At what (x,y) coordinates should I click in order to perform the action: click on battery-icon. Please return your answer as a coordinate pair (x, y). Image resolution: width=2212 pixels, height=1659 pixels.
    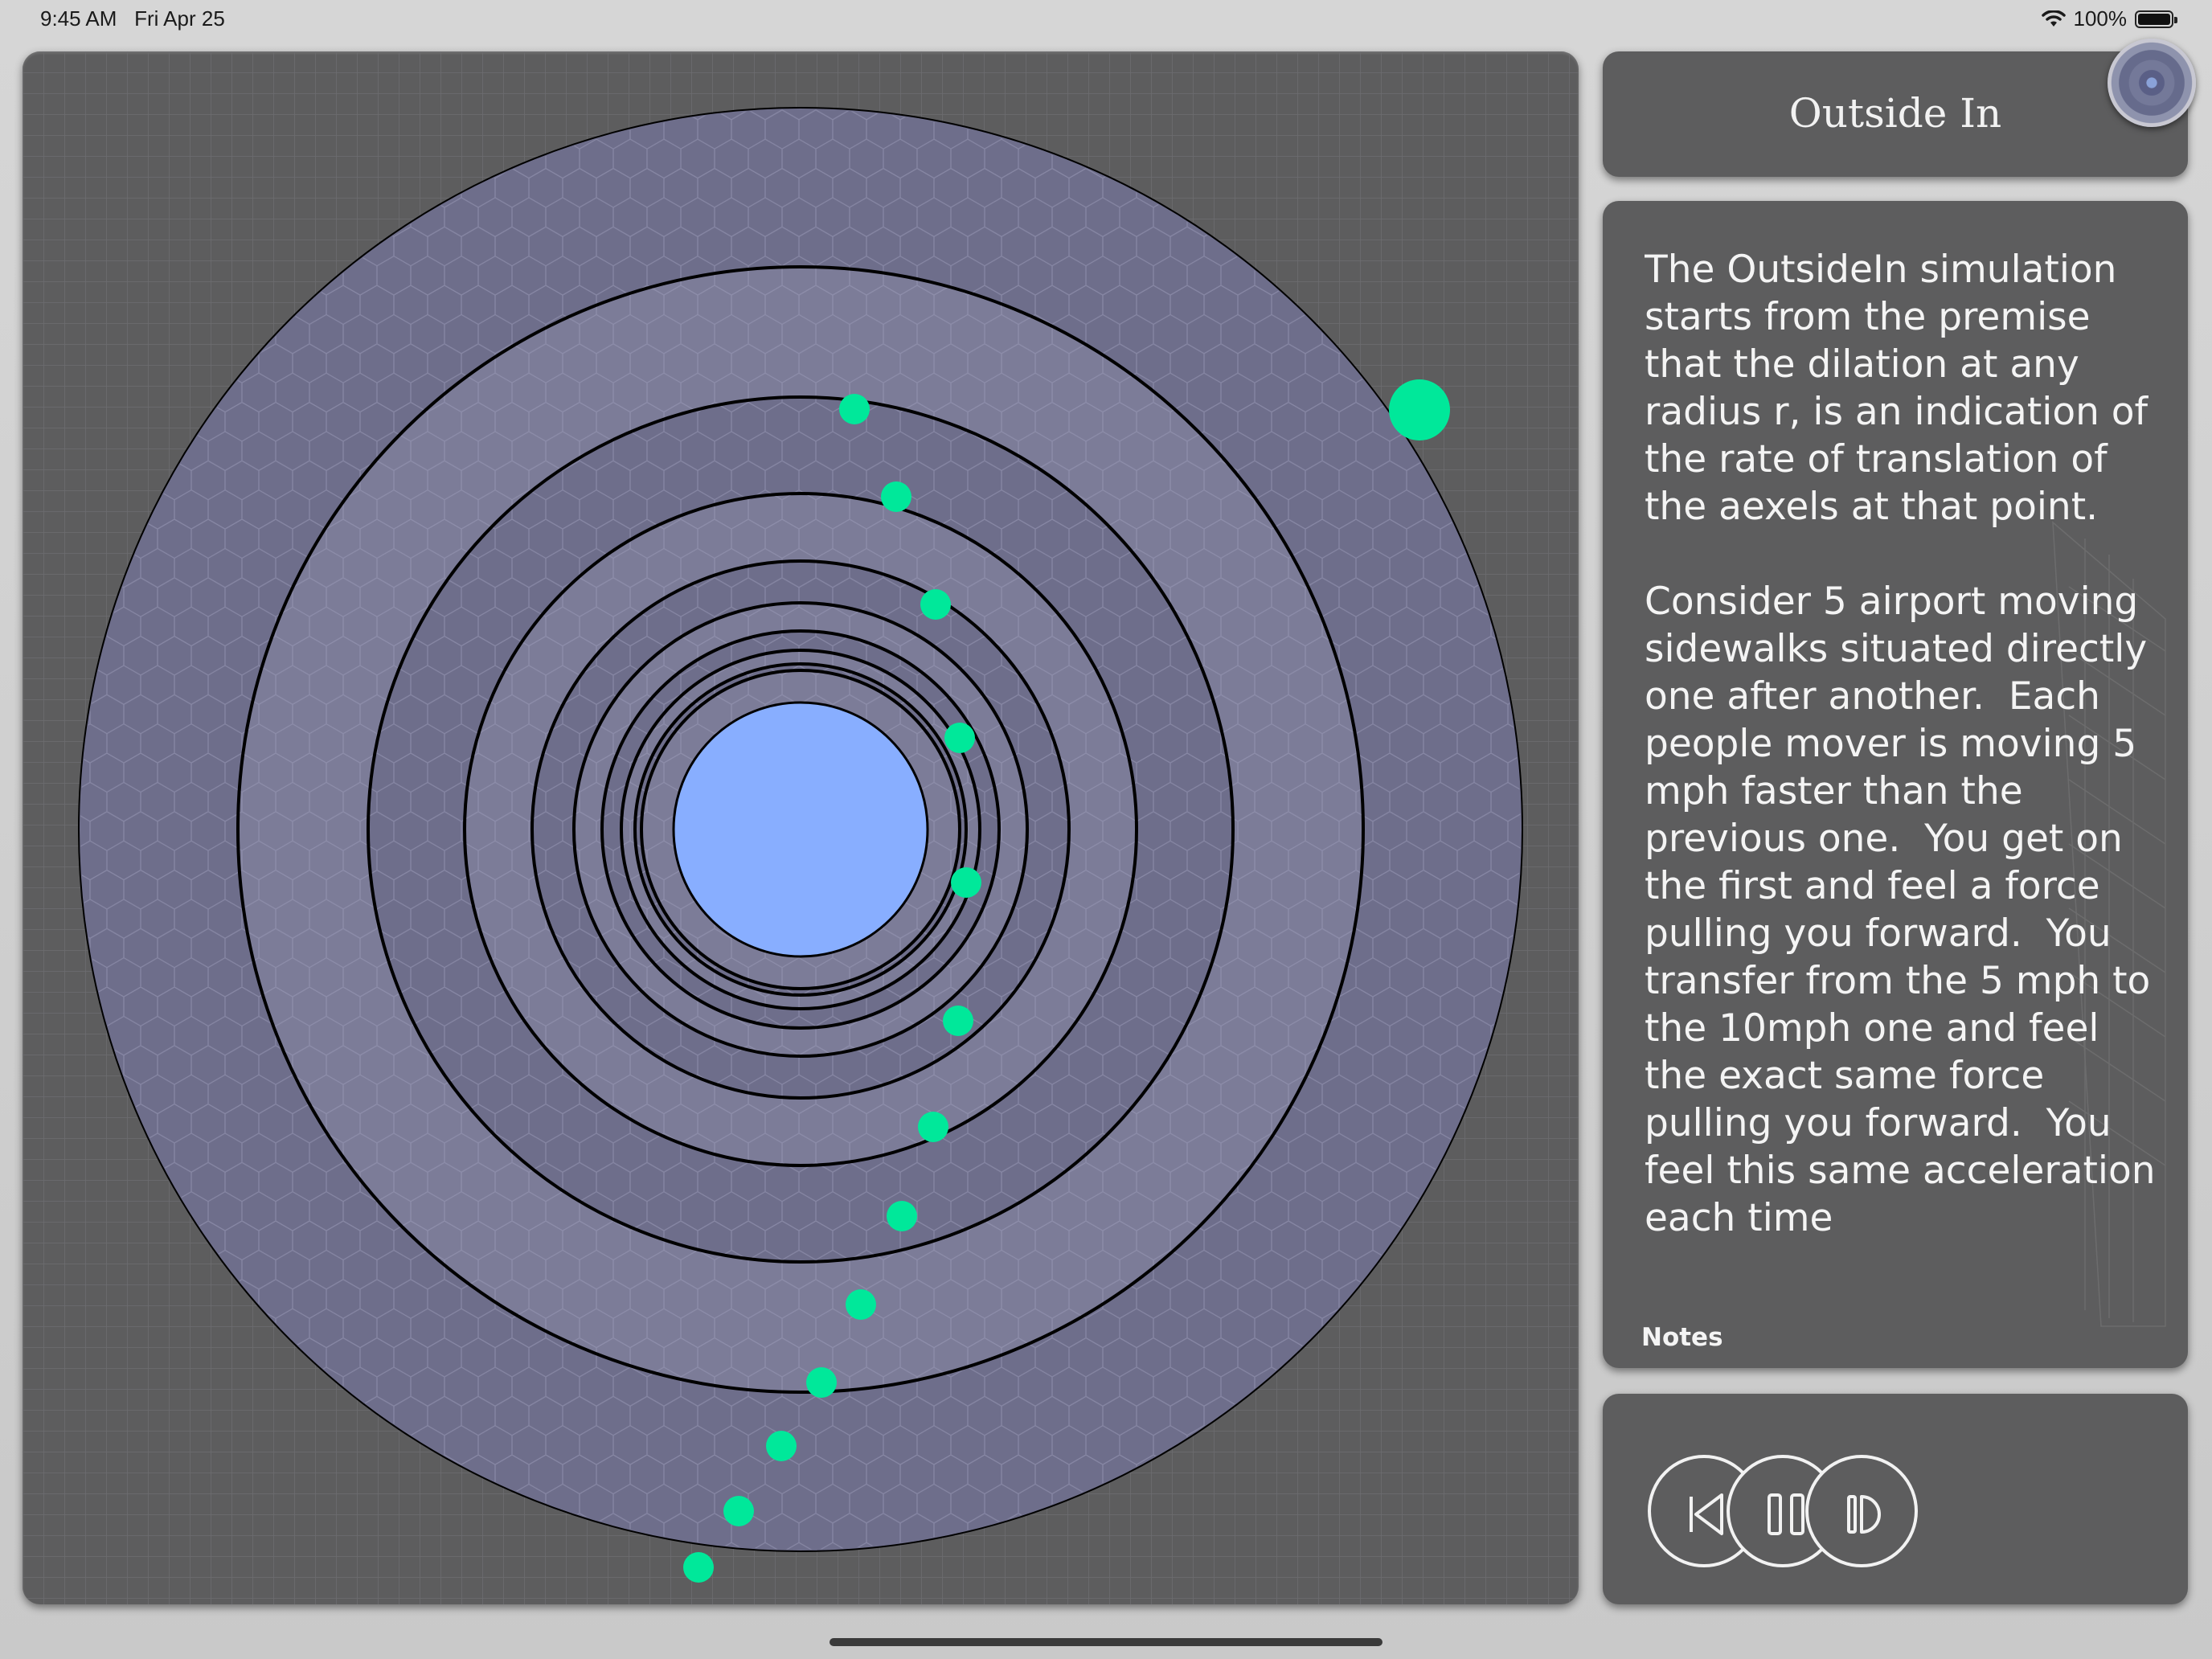
    Looking at the image, I should click on (2156, 19).